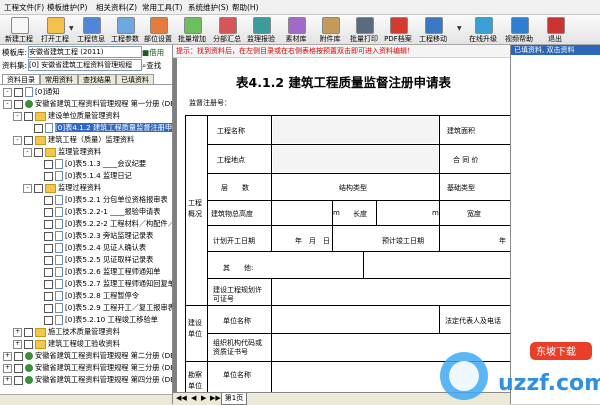 The width and height of the screenshot is (600, 405). What do you see at coordinates (153, 52) in the screenshot?
I see `borrow-button: ■借用` at bounding box center [153, 52].